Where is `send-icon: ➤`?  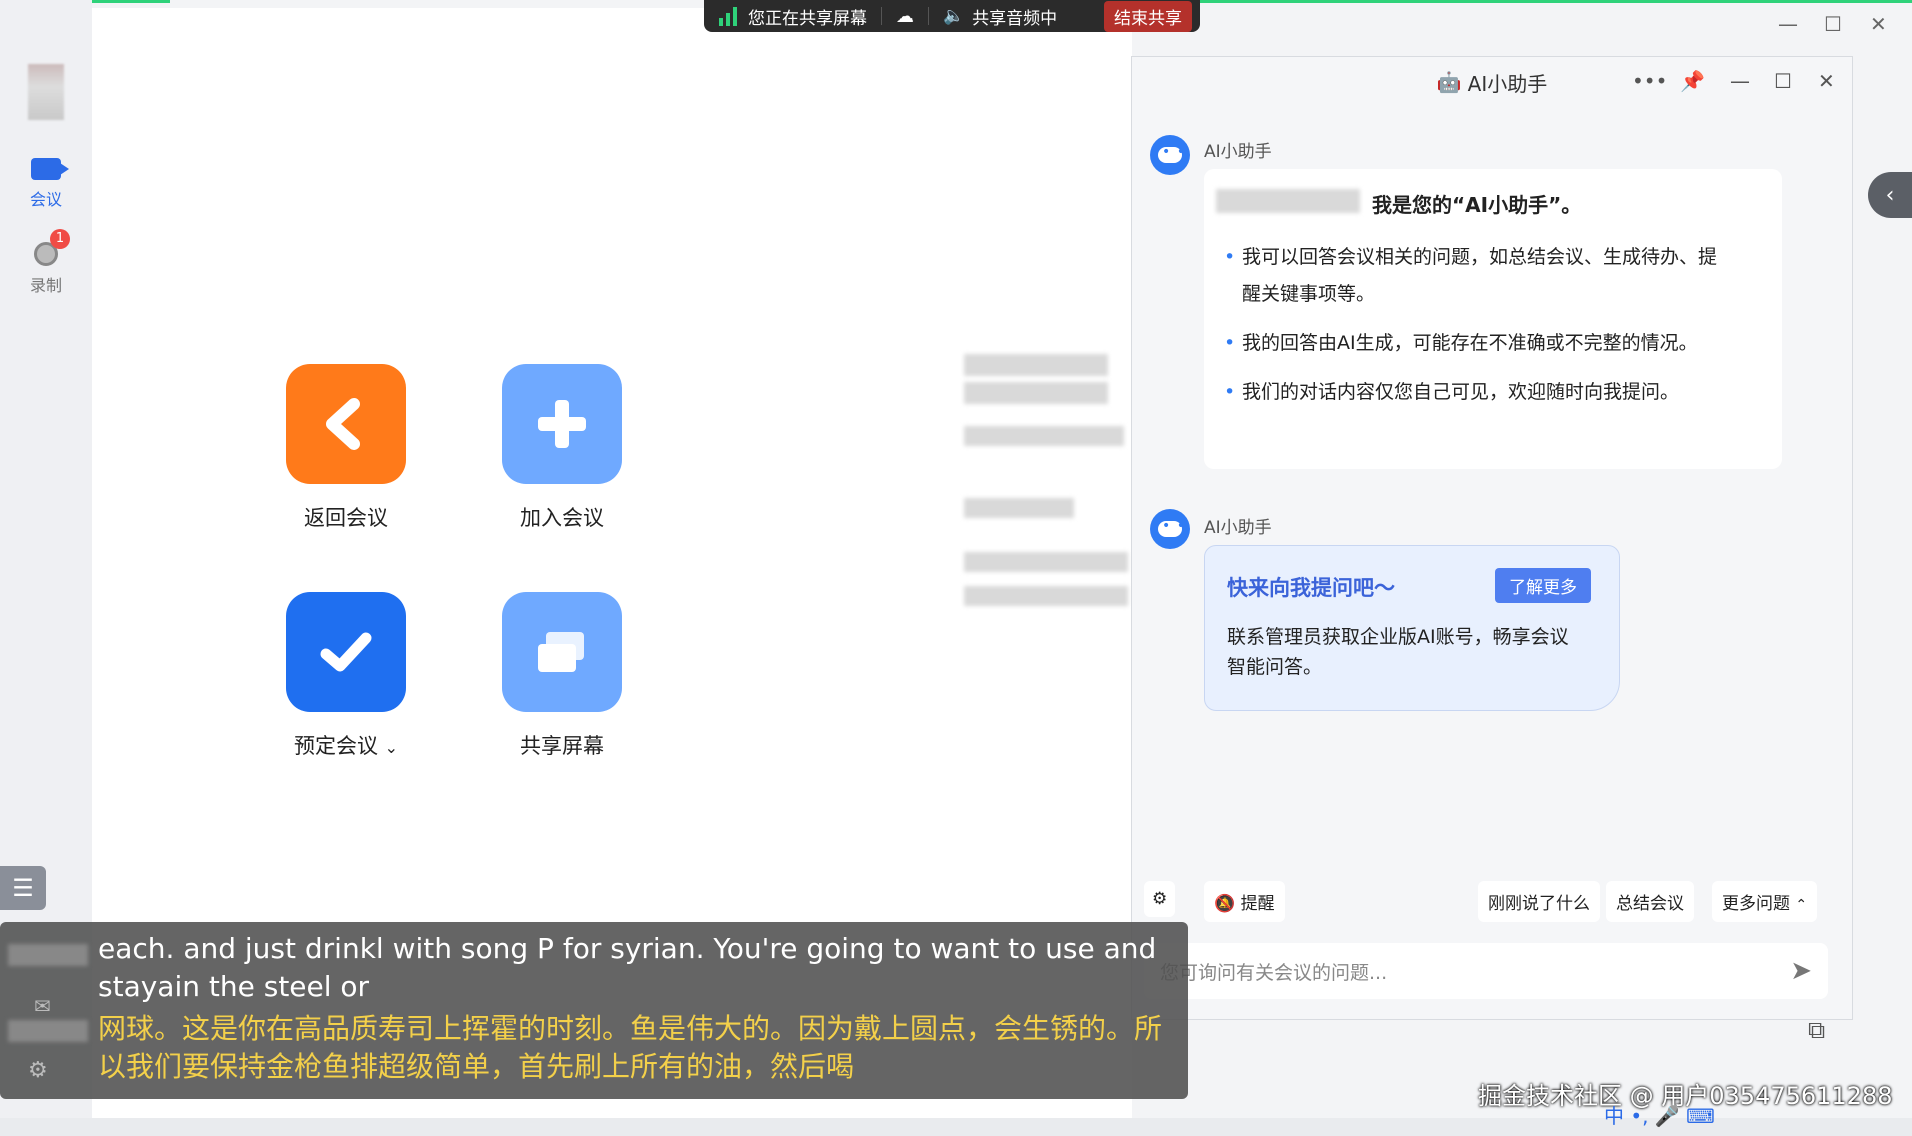
send-icon: ➤ is located at coordinates (1801, 971).